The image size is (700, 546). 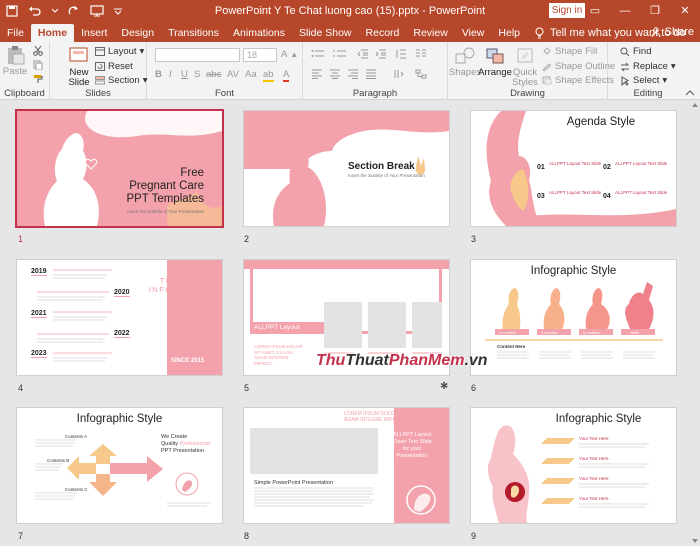 What do you see at coordinates (158, 74) in the screenshot?
I see `bold-button: B` at bounding box center [158, 74].